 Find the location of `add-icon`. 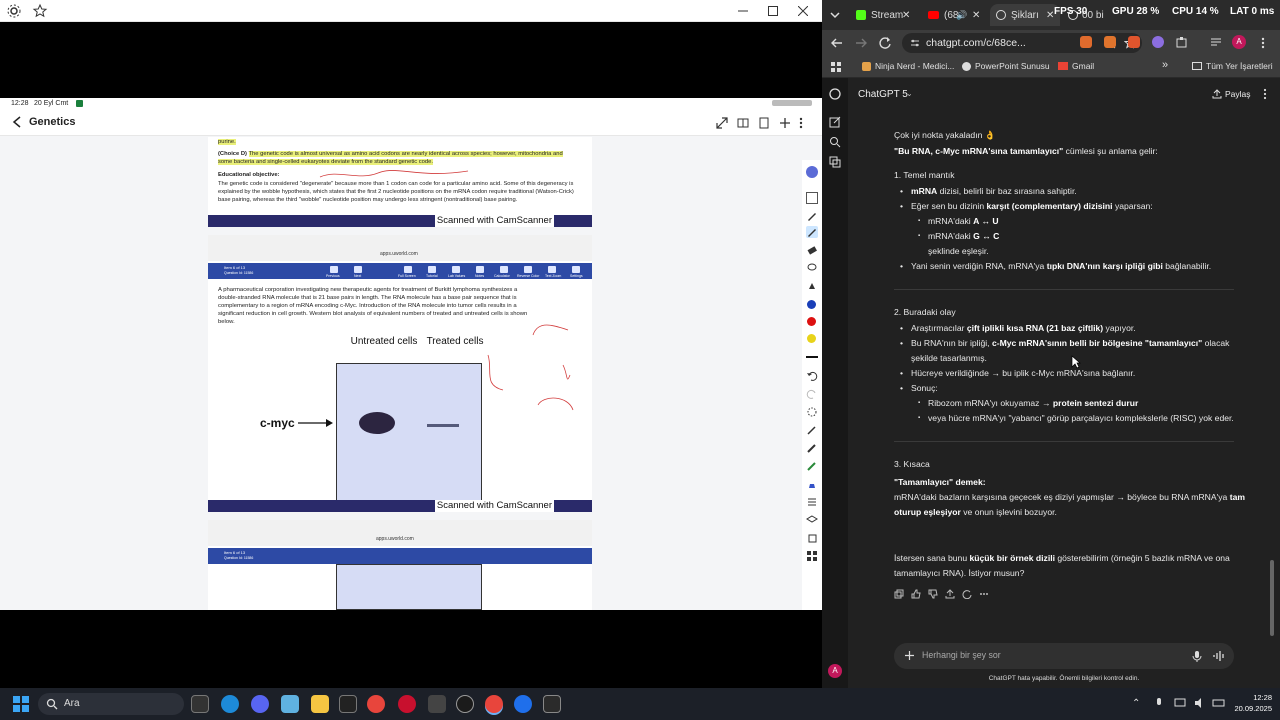

add-icon is located at coordinates (785, 123).